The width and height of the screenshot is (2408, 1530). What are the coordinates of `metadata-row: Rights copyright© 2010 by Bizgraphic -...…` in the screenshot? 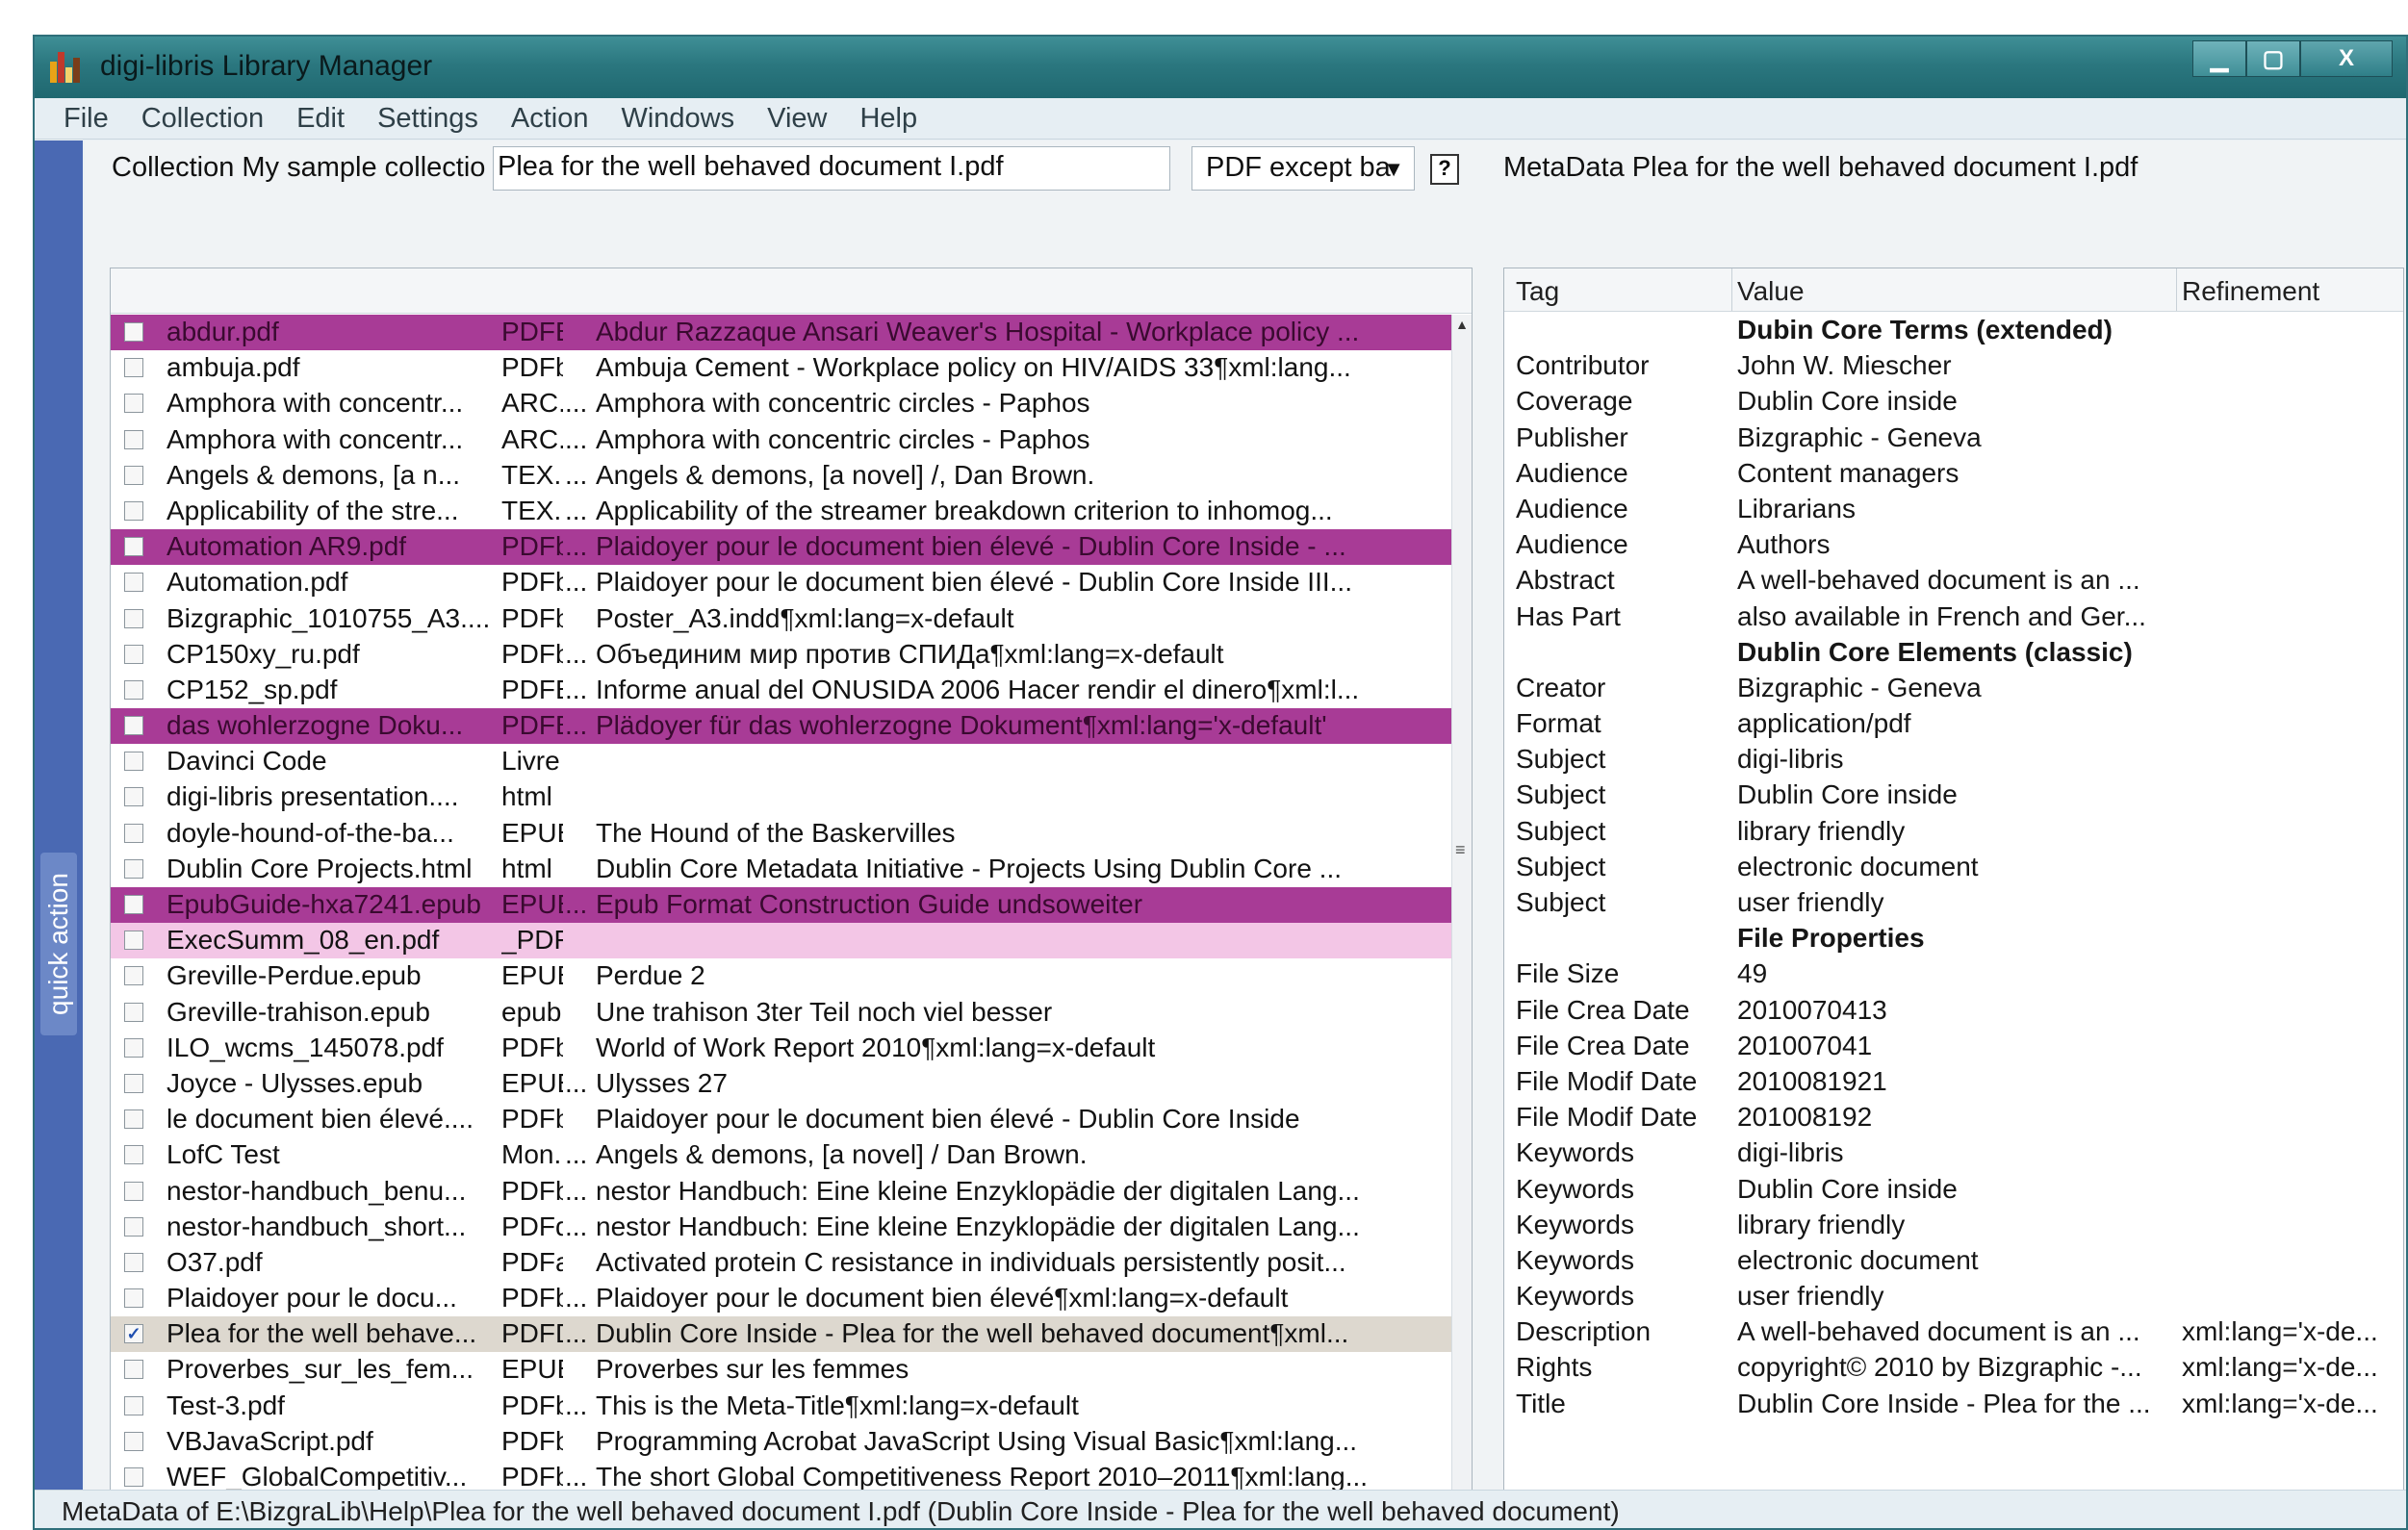 It's located at (1953, 1368).